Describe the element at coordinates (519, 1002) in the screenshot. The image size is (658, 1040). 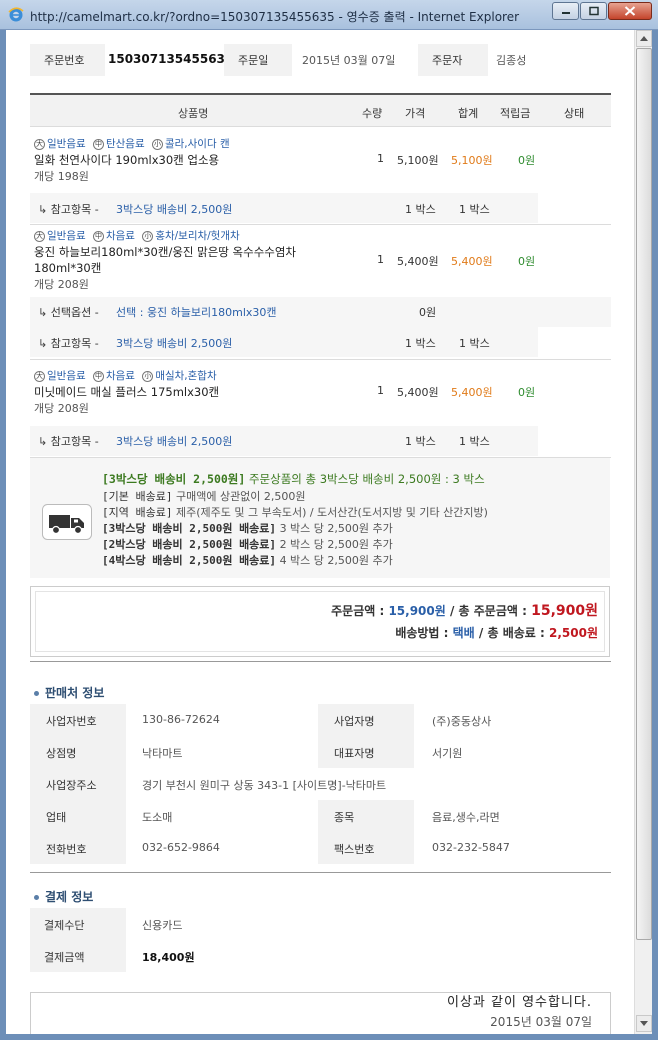
I see `receipt-confirm-text: 이상과 같이 영수합니다.` at that location.